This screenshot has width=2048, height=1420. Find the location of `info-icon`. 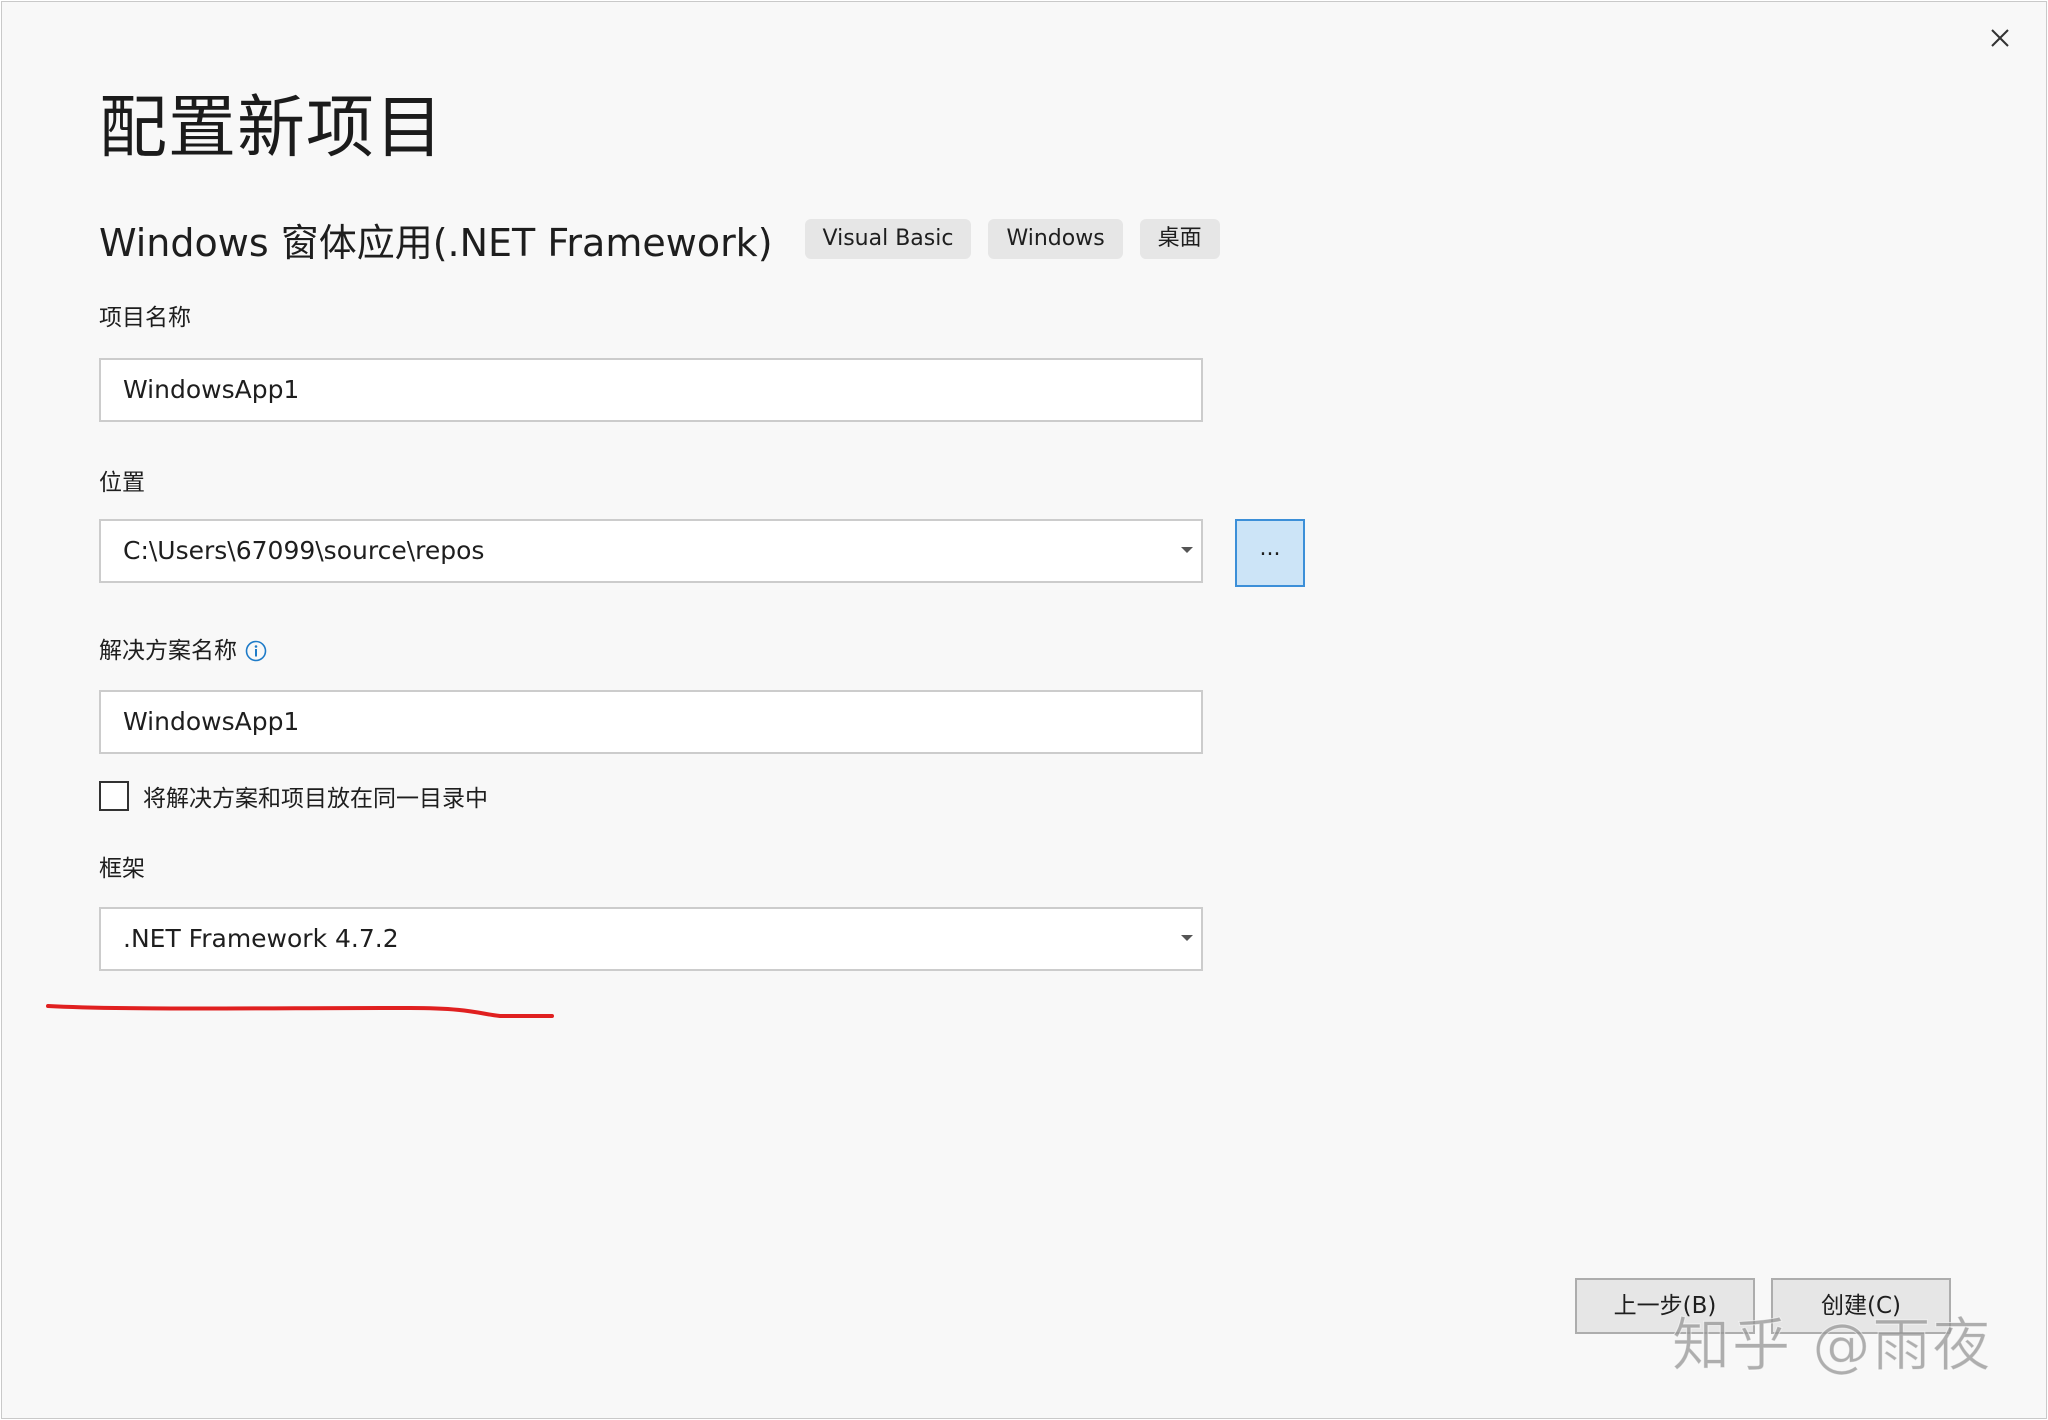

info-icon is located at coordinates (256, 651).